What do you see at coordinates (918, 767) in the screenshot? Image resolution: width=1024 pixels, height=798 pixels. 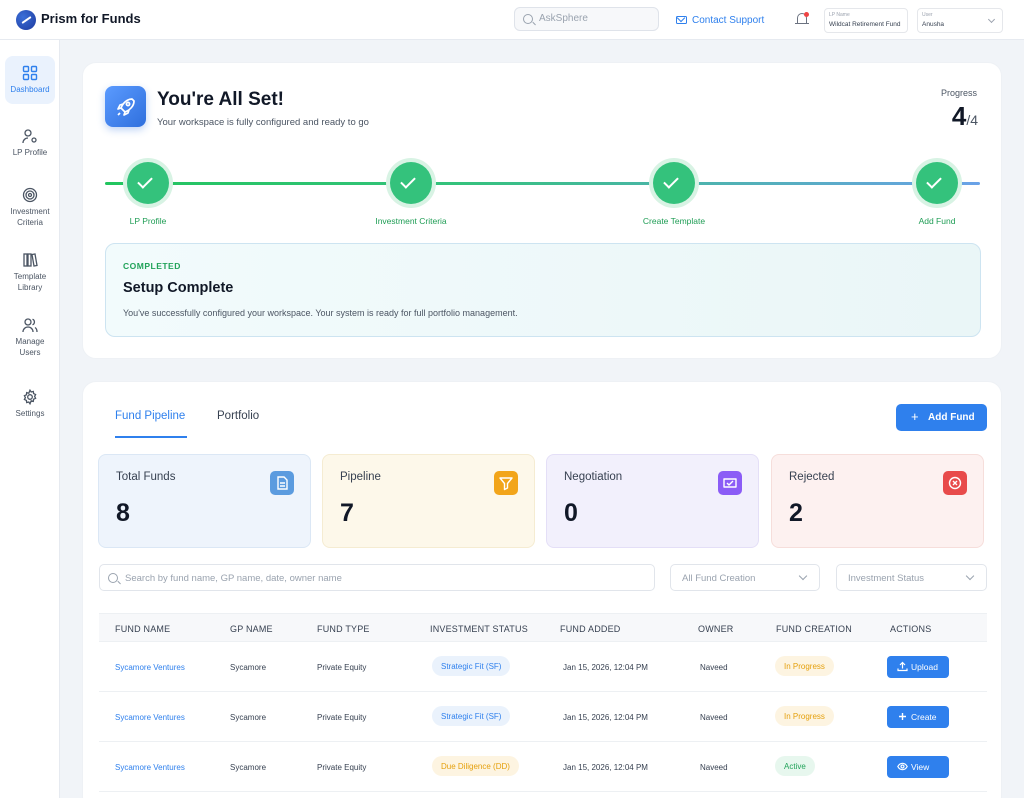 I see `view-button: View` at bounding box center [918, 767].